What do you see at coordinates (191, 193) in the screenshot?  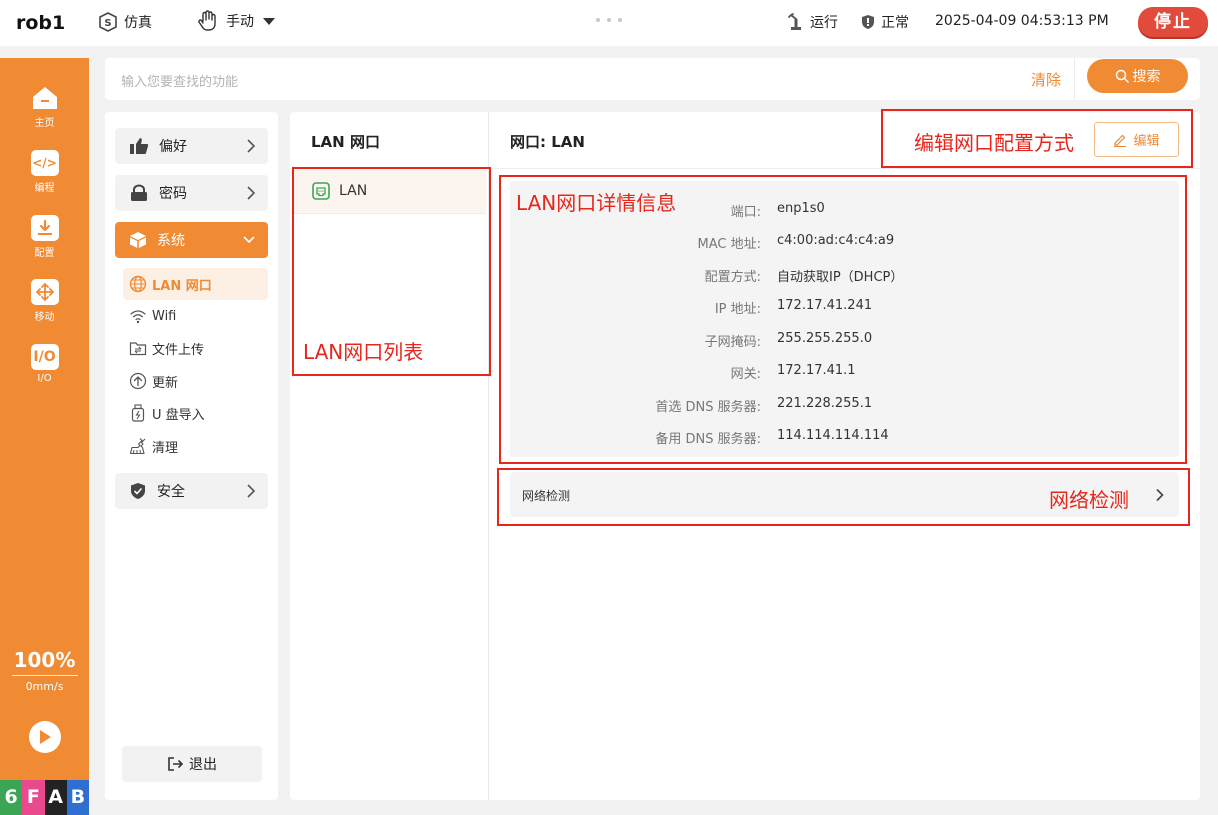 I see `menu-group-password: 密码` at bounding box center [191, 193].